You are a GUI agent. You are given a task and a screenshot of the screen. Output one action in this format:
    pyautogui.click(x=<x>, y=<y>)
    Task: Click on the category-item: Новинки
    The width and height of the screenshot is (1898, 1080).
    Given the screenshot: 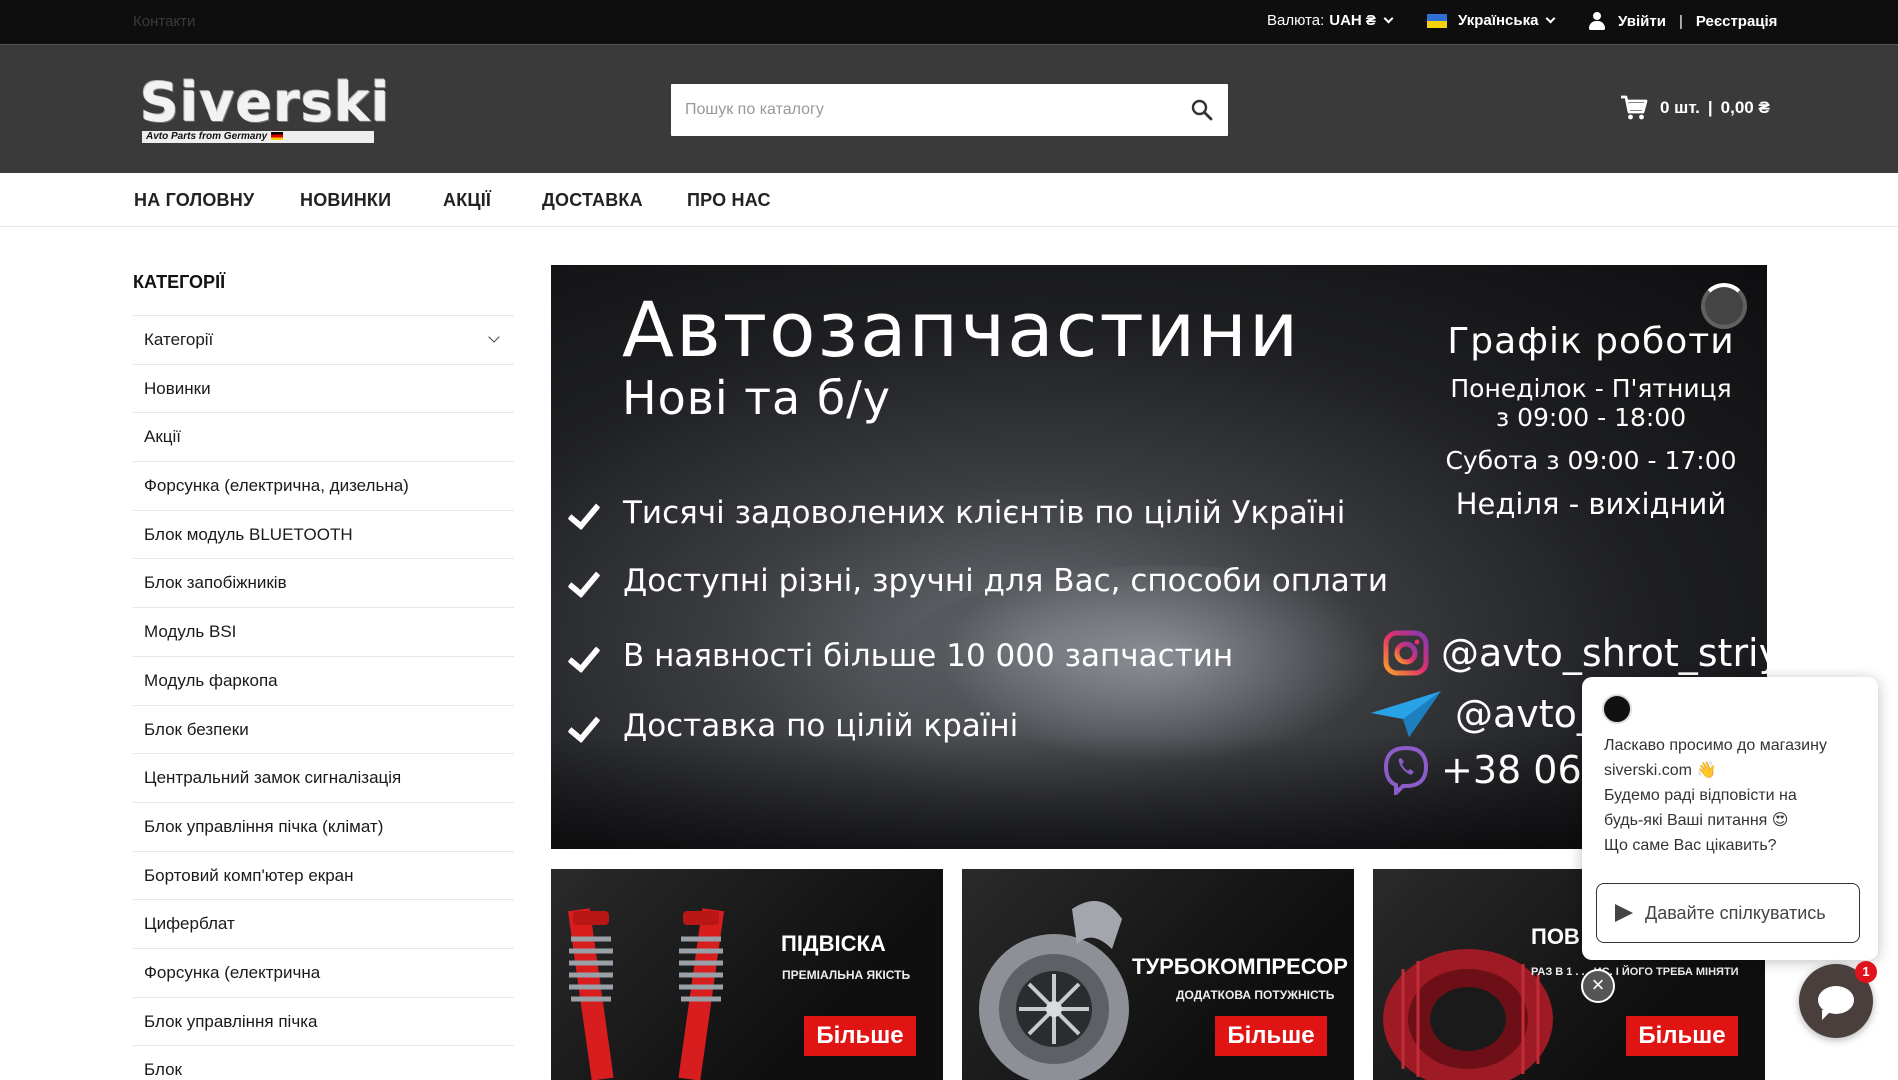 What is the action you would take?
    pyautogui.click(x=323, y=389)
    